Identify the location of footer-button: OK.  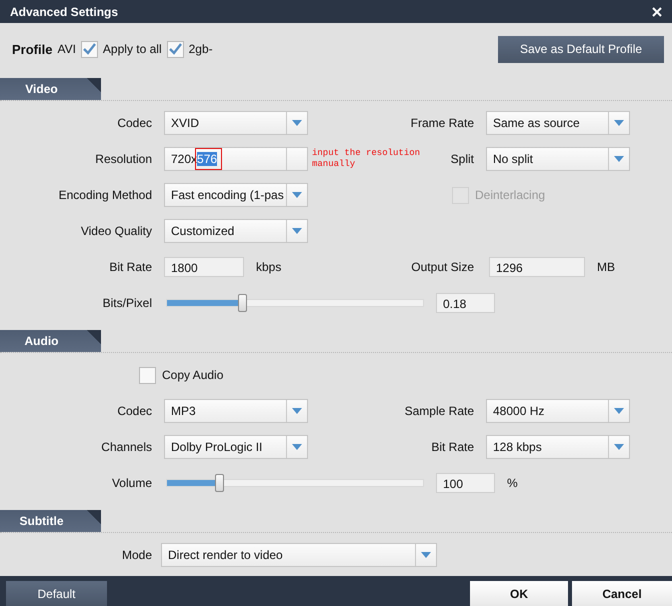
(519, 593).